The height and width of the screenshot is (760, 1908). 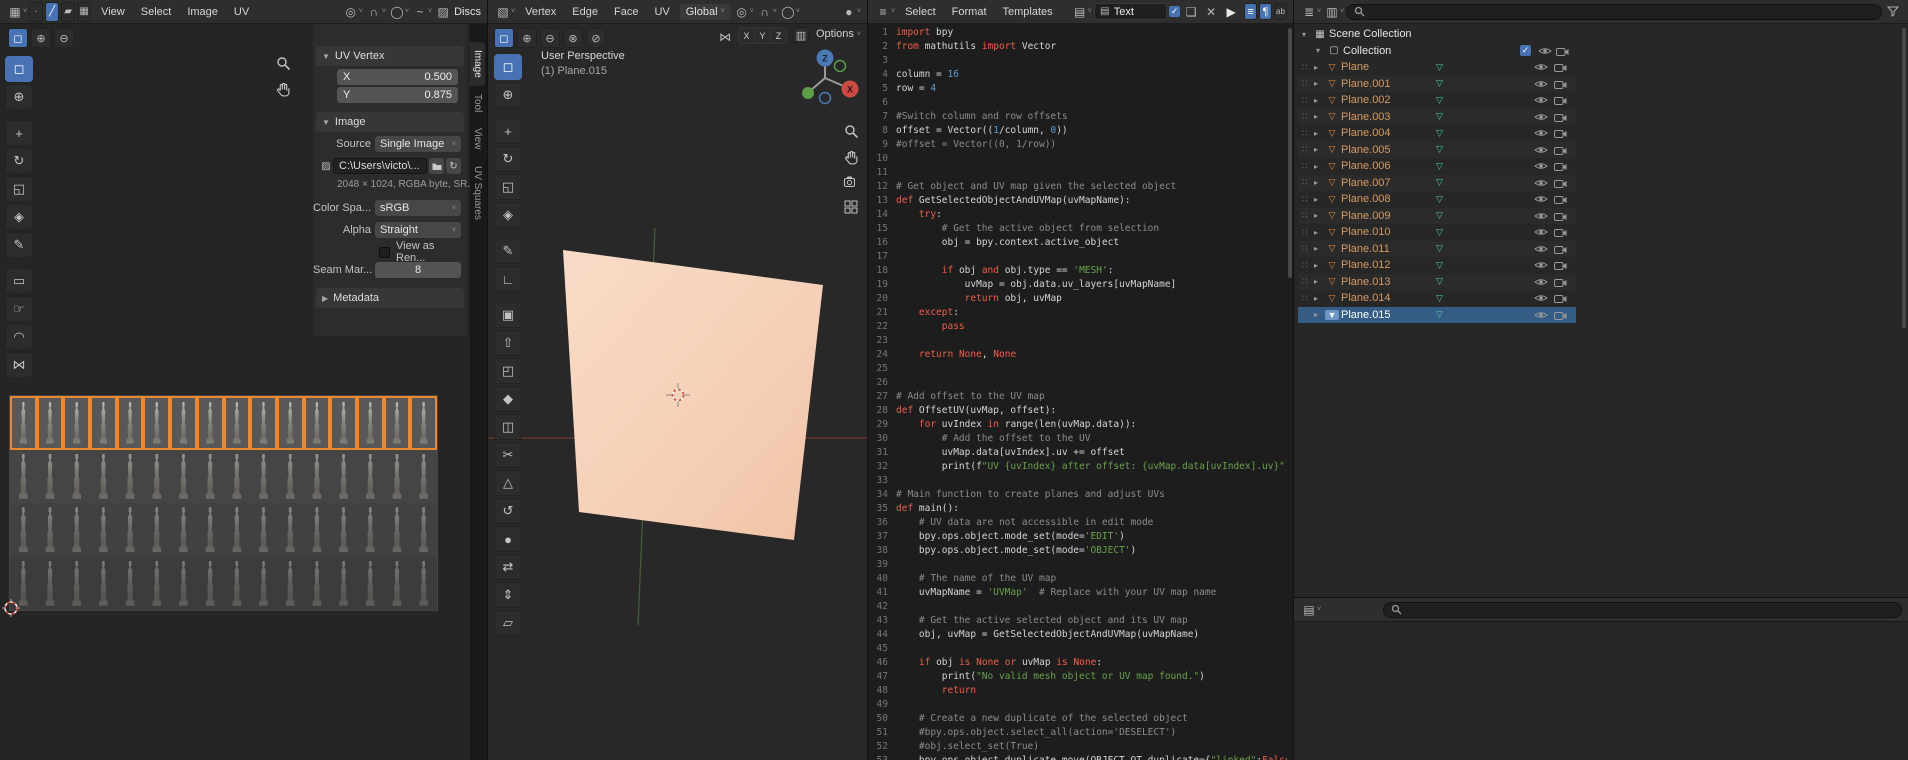 I want to click on tool-move: +, so click(x=508, y=131).